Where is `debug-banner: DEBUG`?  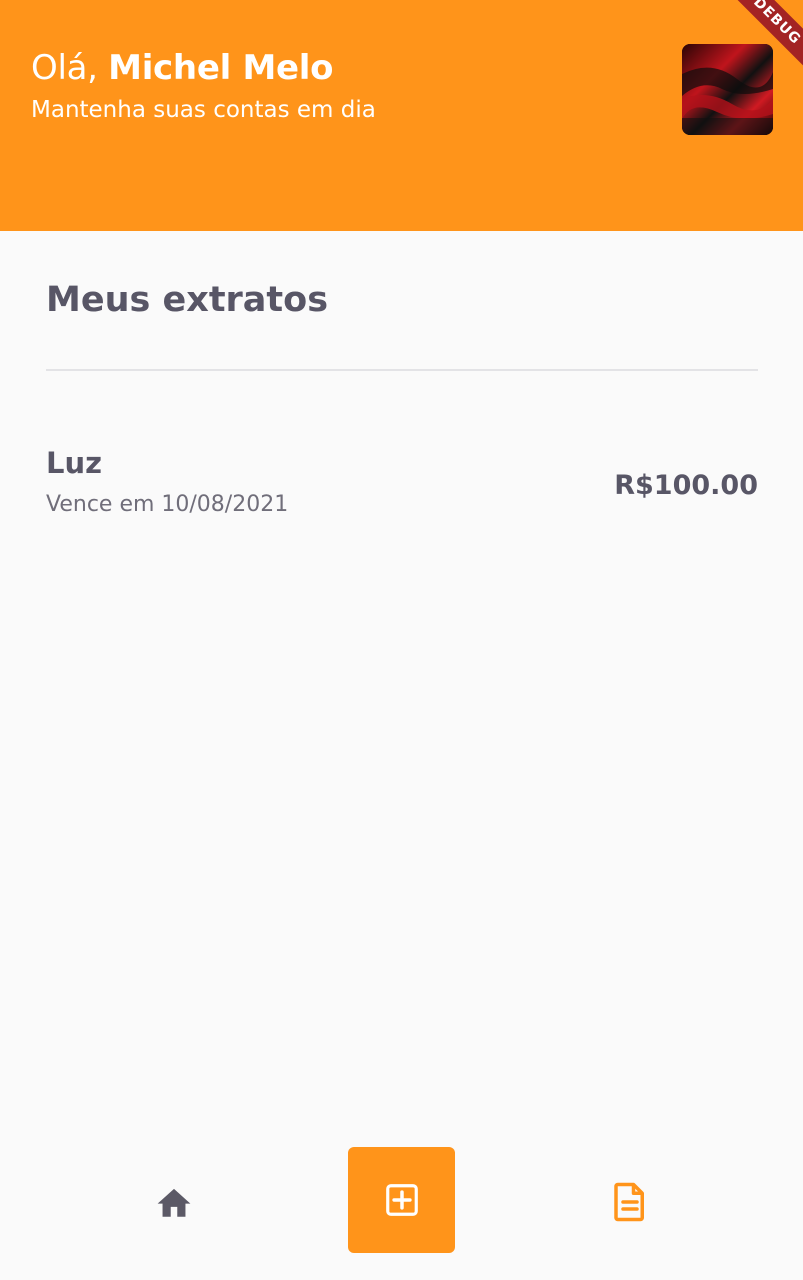 debug-banner: DEBUG is located at coordinates (768, 35).